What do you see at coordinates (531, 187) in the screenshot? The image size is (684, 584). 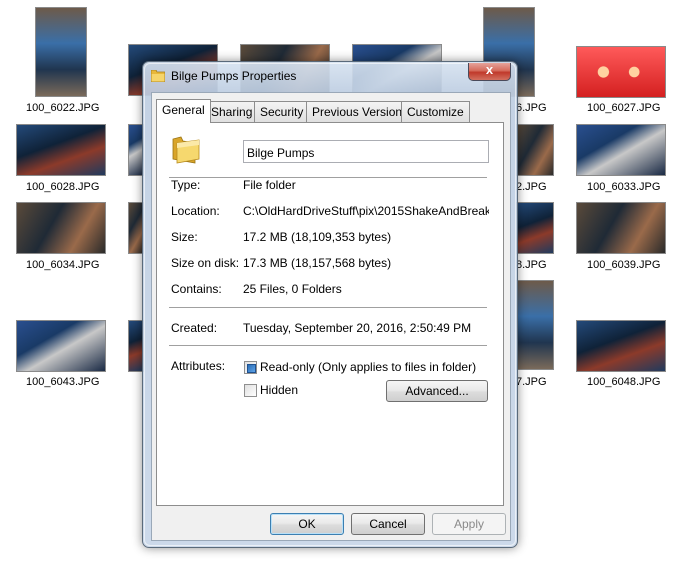 I see `thumbnail-caption: 2.JPG` at bounding box center [531, 187].